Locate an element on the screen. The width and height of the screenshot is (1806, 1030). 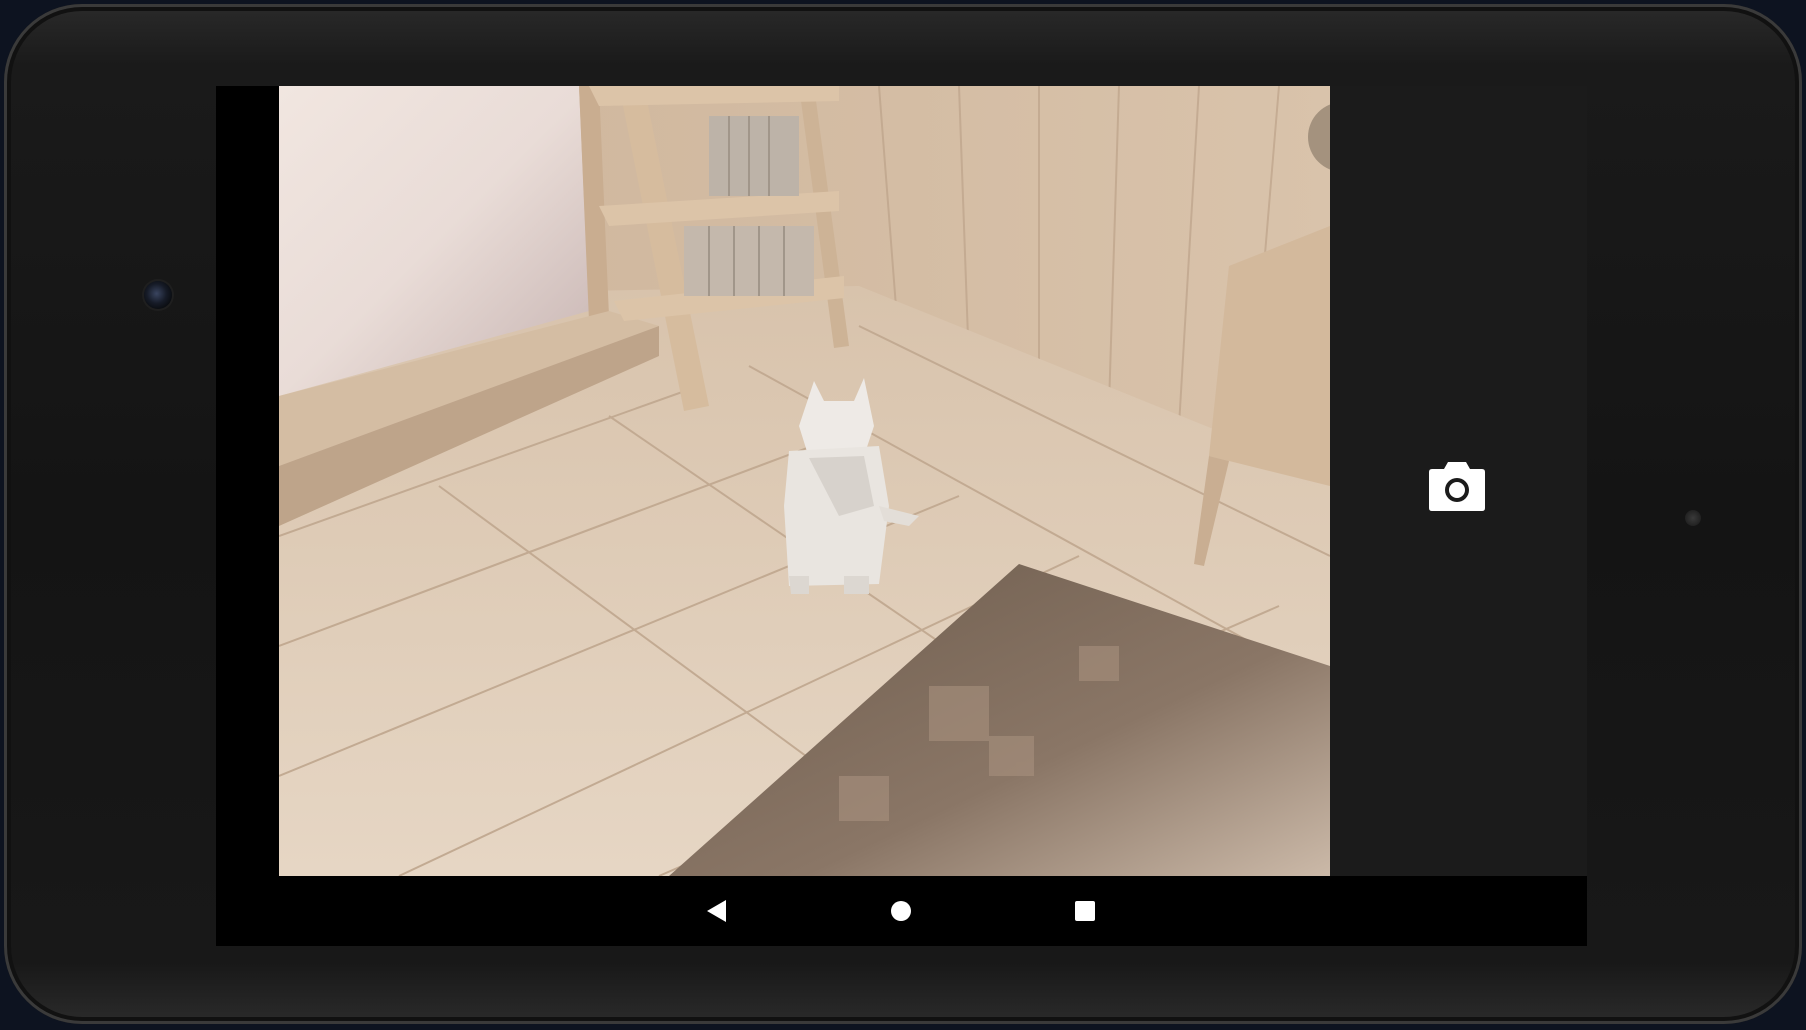
back-triangle-icon is located at coordinates (716, 911).